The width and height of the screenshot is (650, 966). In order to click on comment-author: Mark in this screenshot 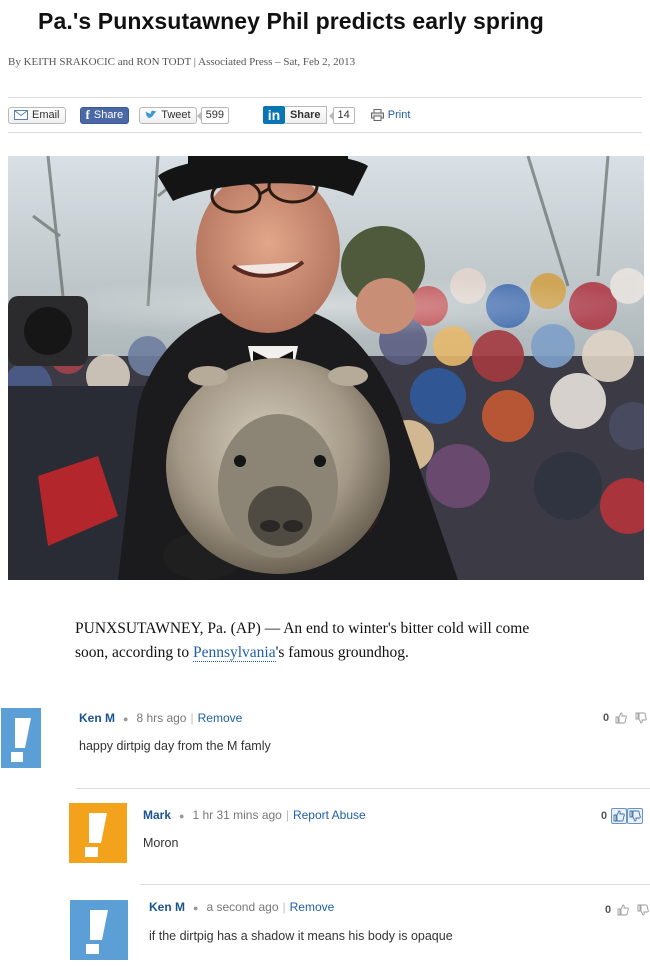, I will do `click(157, 815)`.